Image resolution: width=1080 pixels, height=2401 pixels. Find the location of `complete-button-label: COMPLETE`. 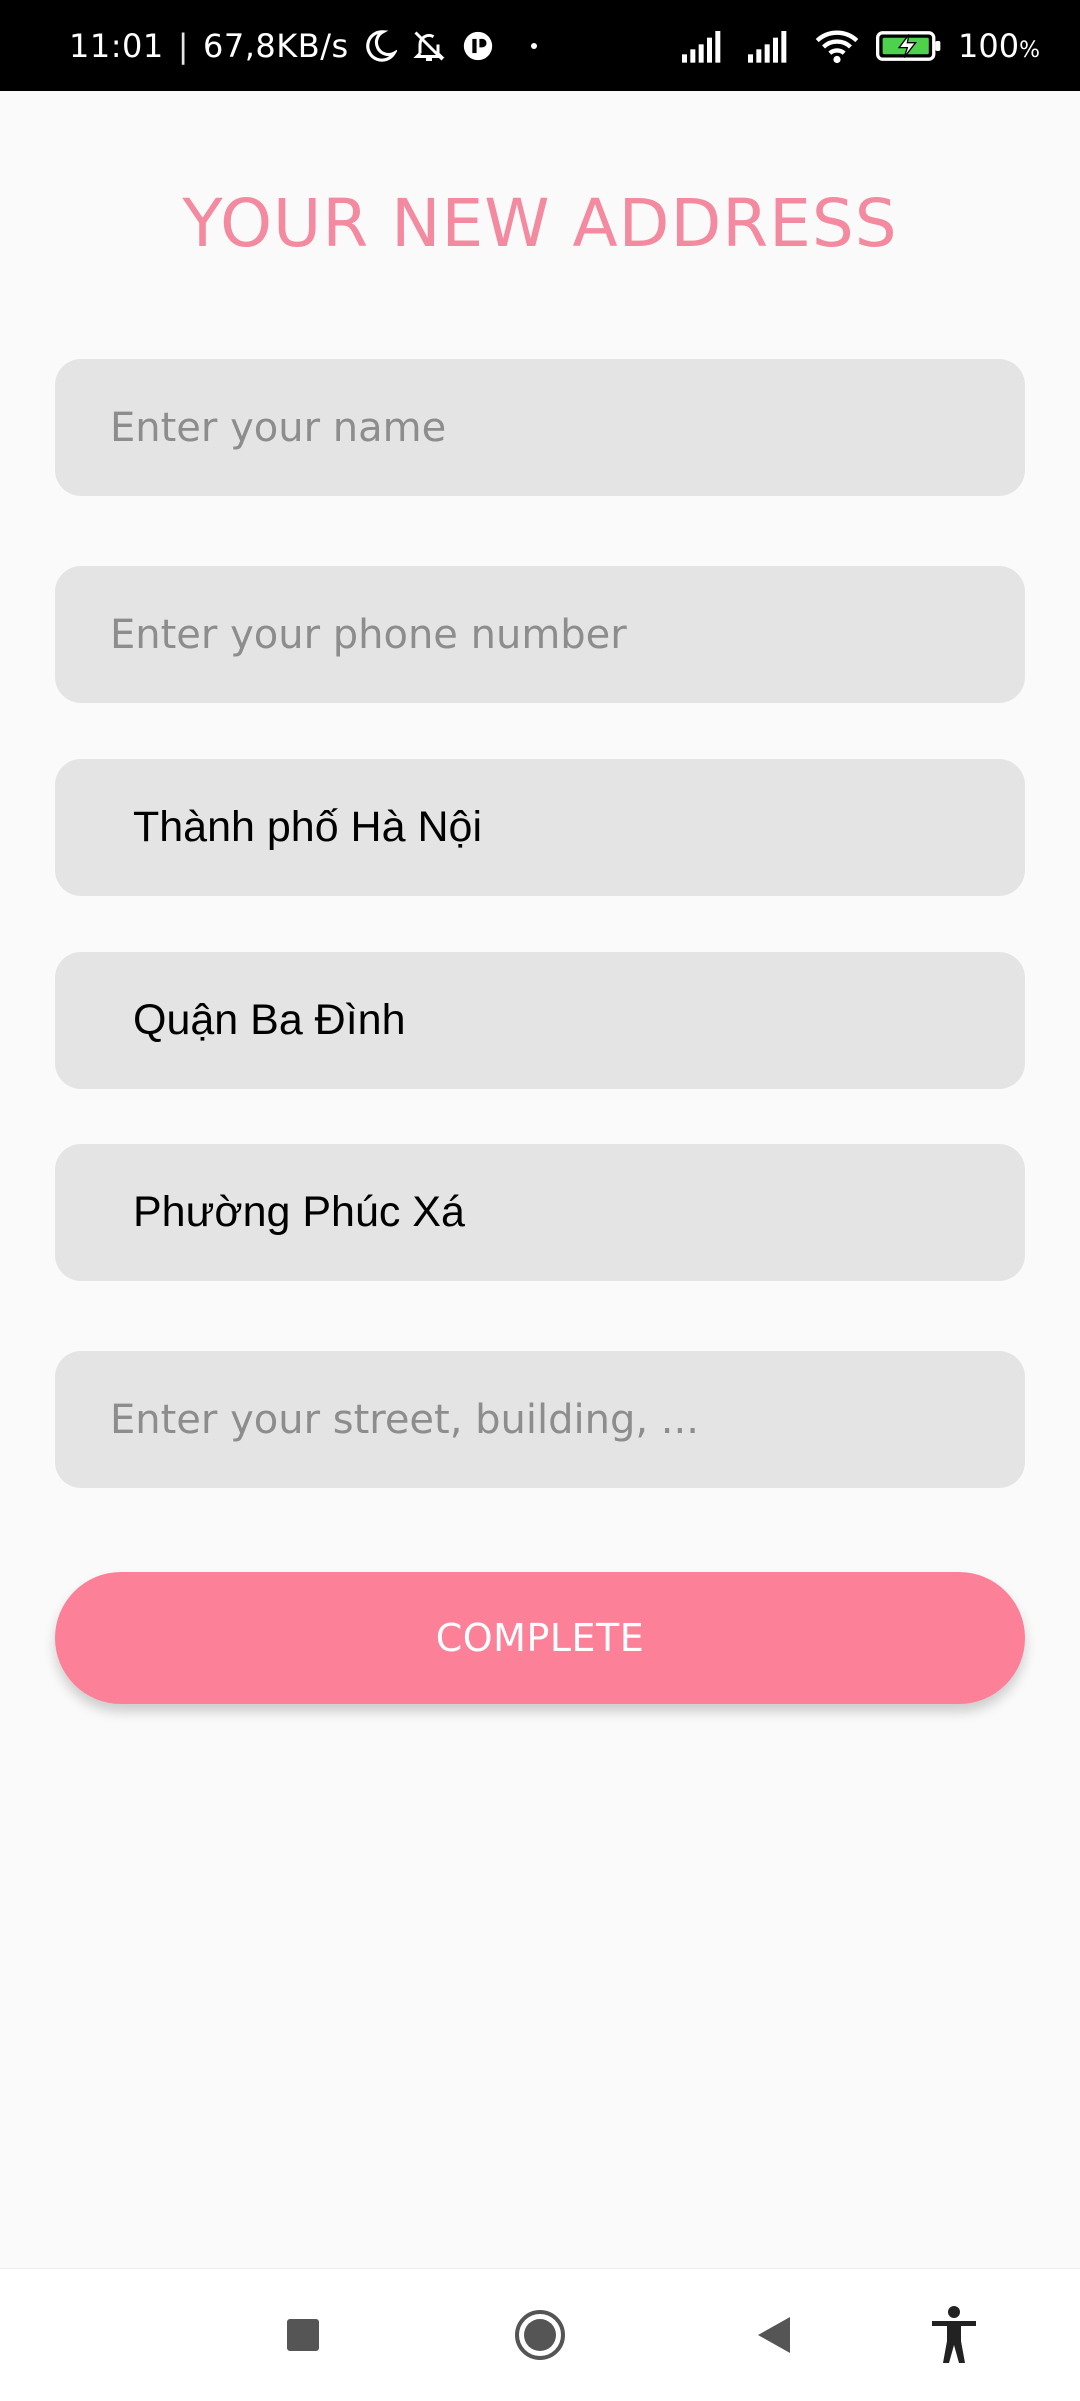

complete-button-label: COMPLETE is located at coordinates (540, 1638).